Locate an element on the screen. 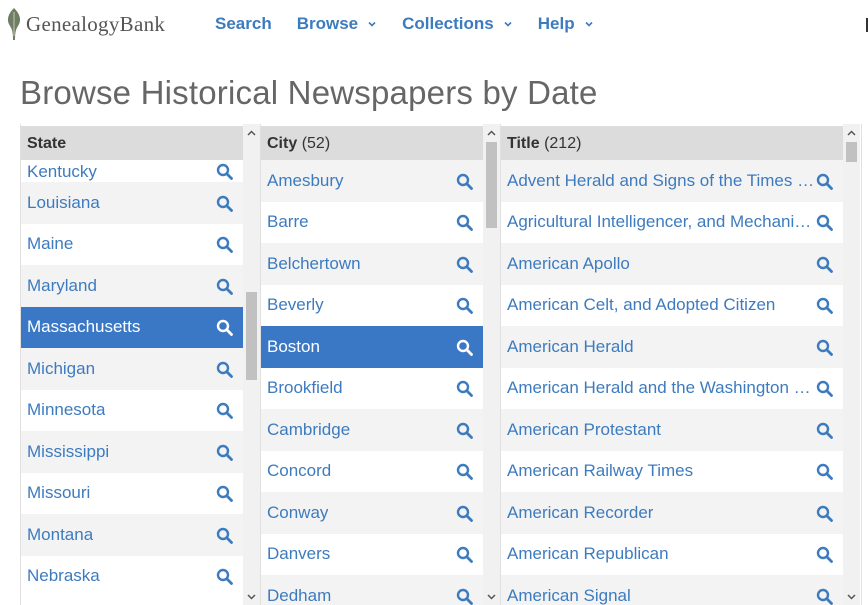 The image size is (868, 605). title-row: American Railway Times is located at coordinates (672, 472).